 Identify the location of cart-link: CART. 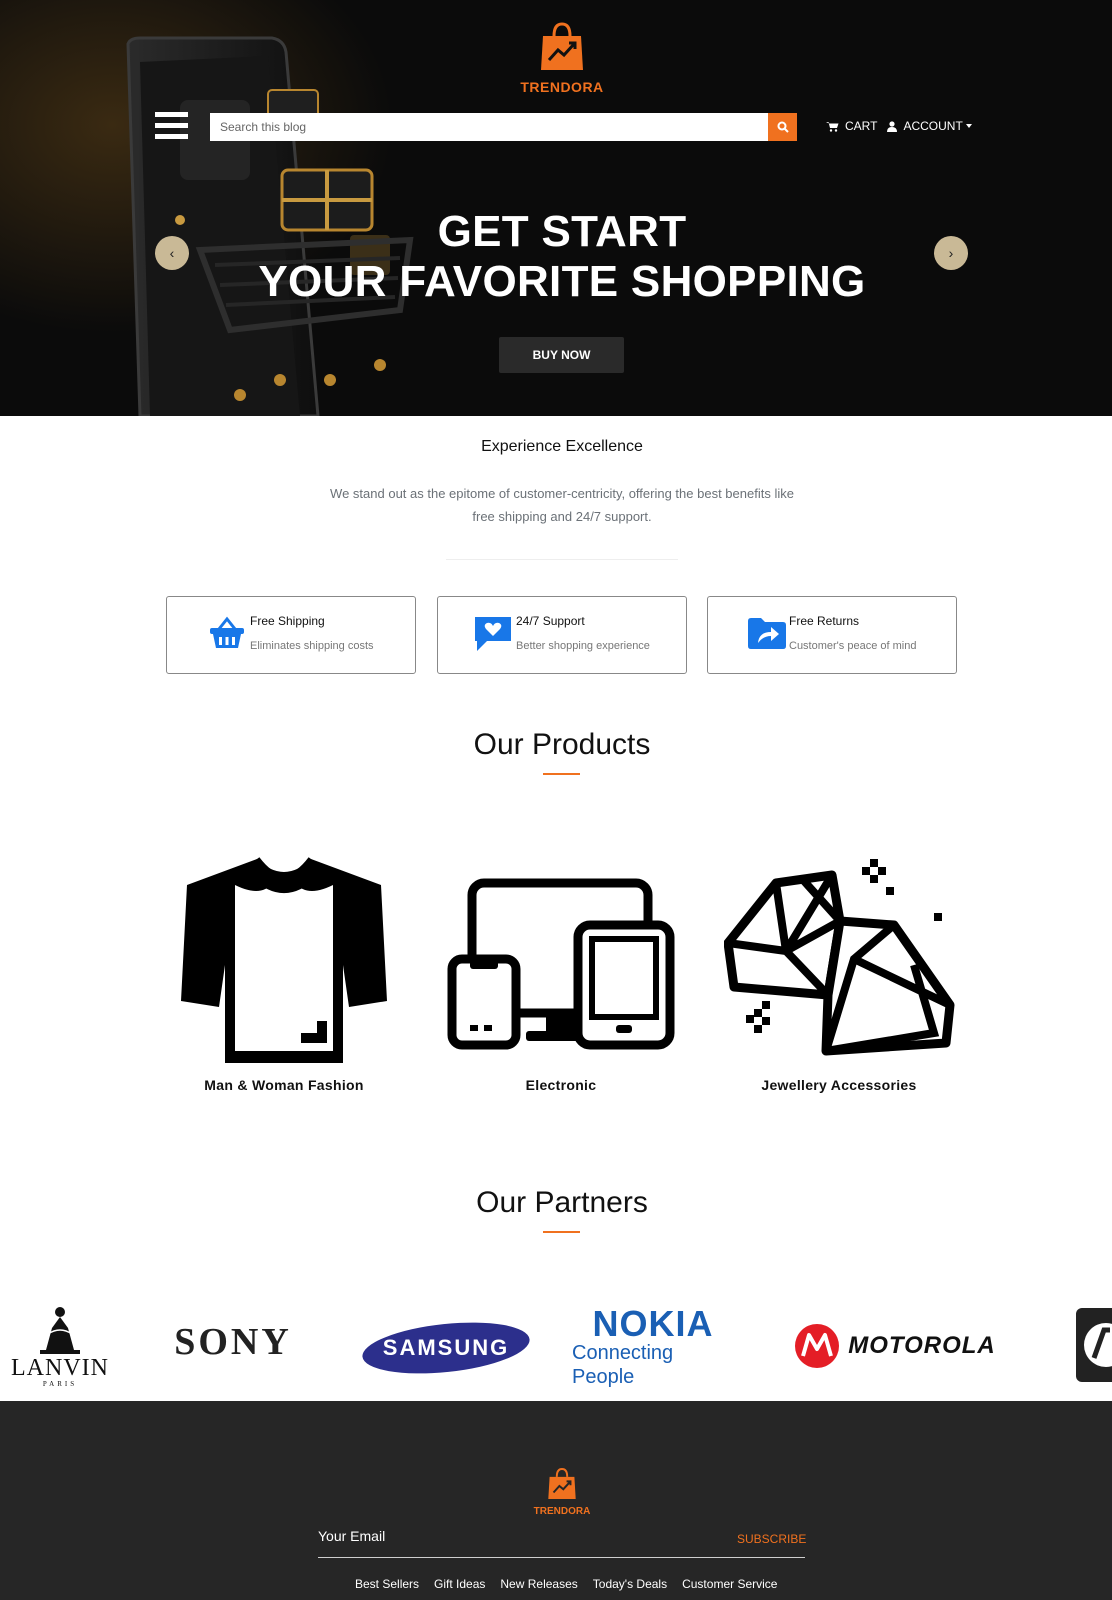
(851, 126).